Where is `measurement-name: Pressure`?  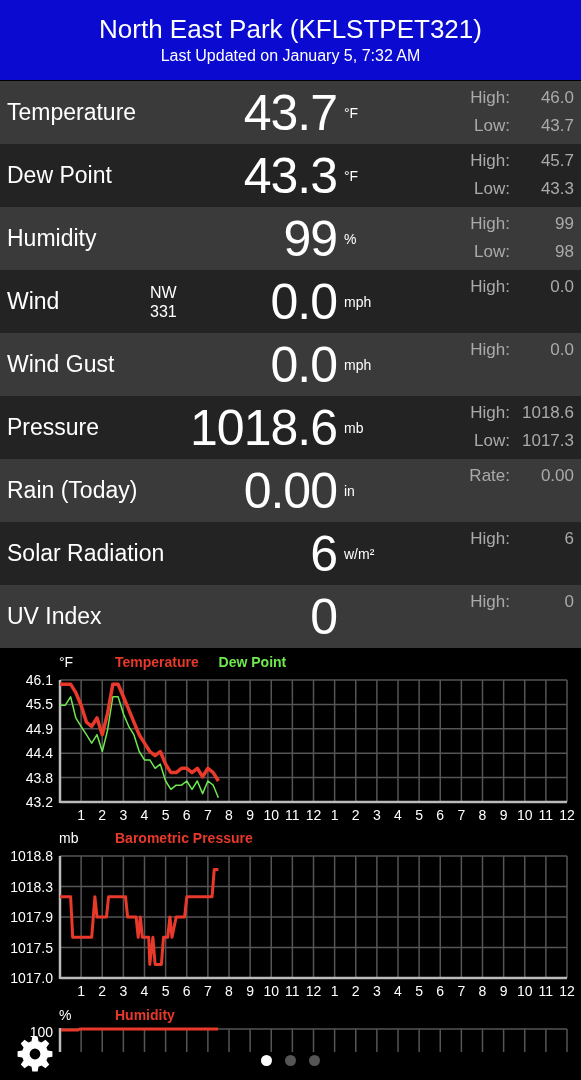 measurement-name: Pressure is located at coordinates (53, 427).